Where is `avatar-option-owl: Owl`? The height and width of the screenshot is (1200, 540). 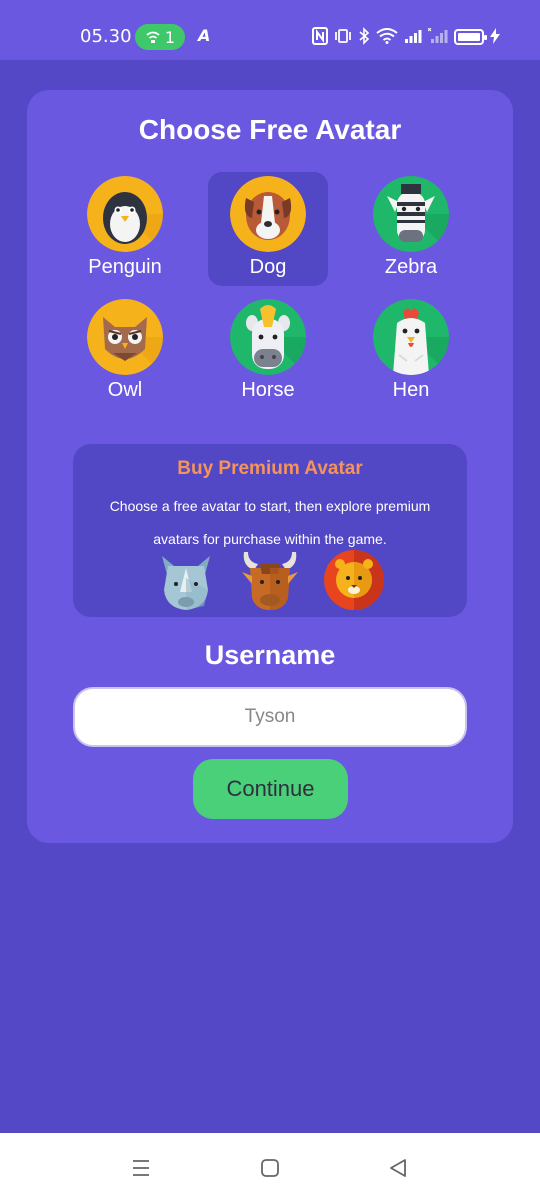 avatar-option-owl: Owl is located at coordinates (125, 352).